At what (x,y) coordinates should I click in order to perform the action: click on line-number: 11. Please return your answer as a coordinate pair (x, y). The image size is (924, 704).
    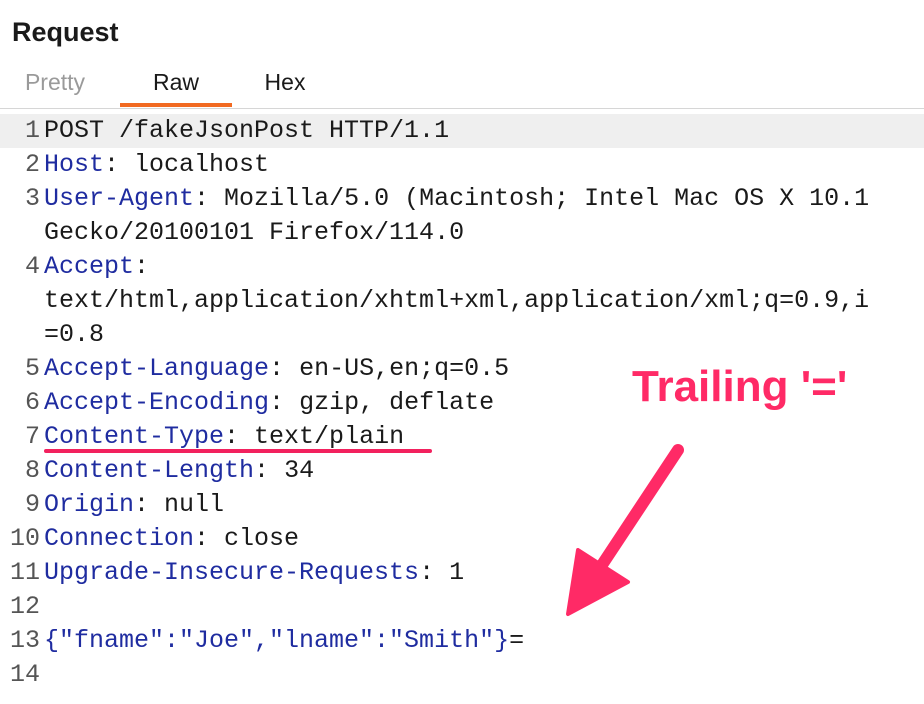
    Looking at the image, I should click on (24, 572).